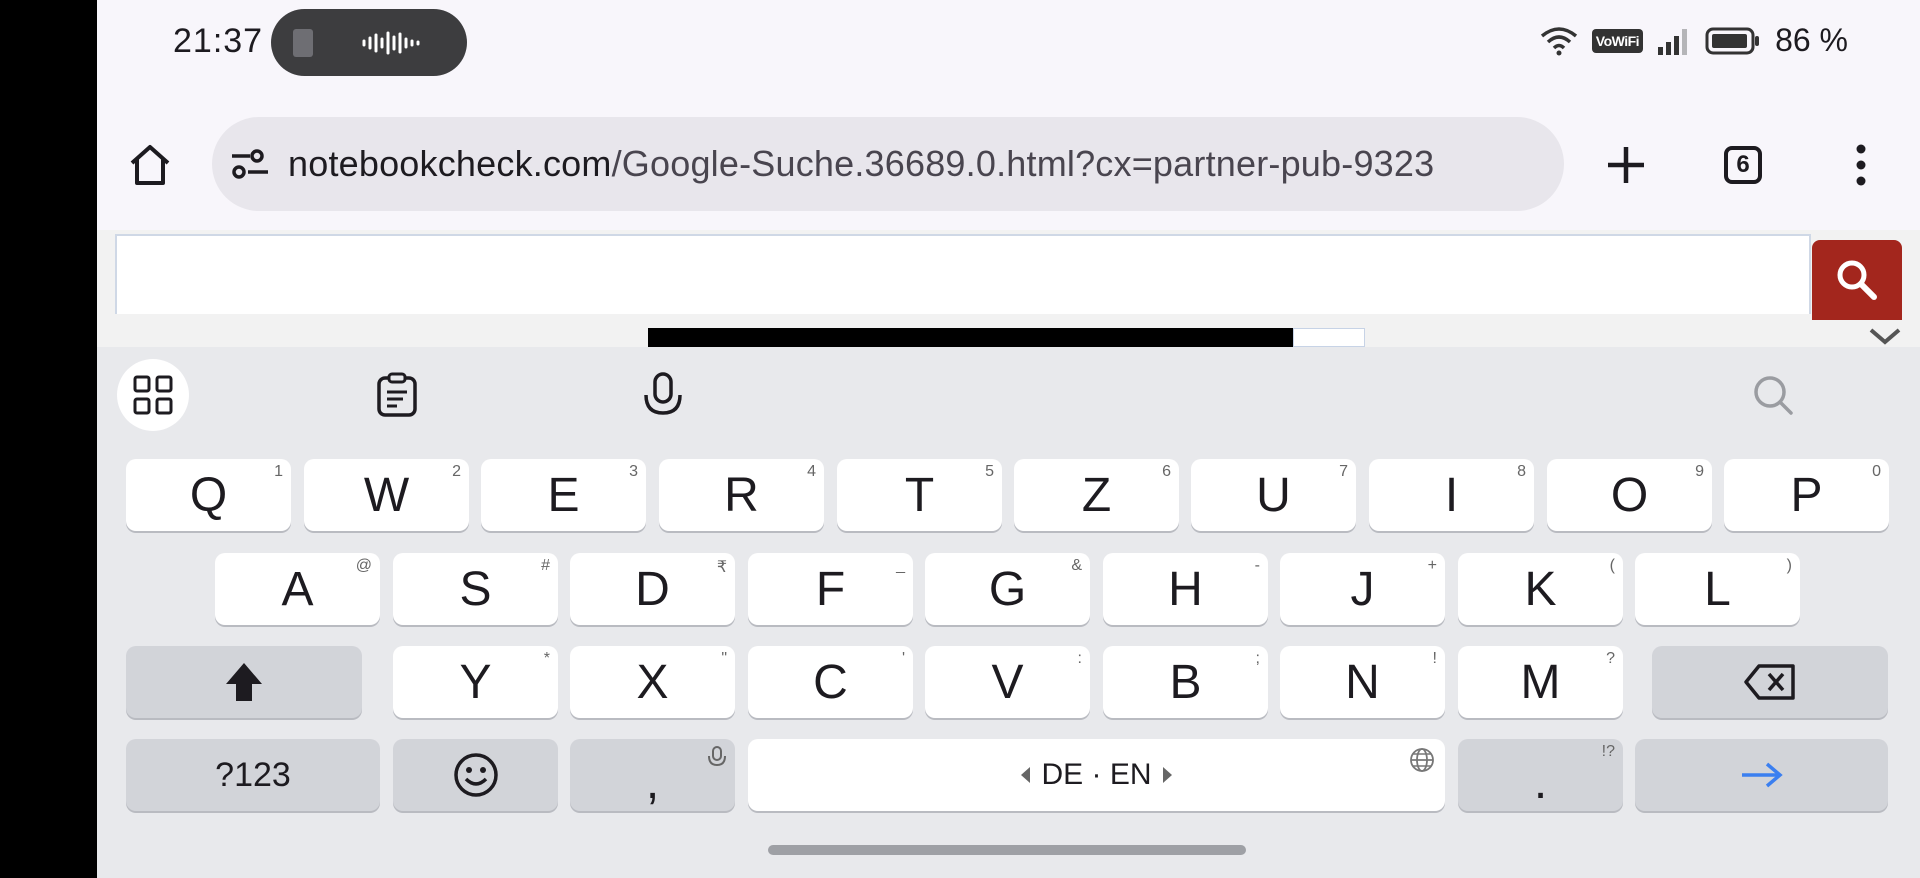 The image size is (1920, 878). Describe the element at coordinates (397, 395) in the screenshot. I see `clipboard-button` at that location.